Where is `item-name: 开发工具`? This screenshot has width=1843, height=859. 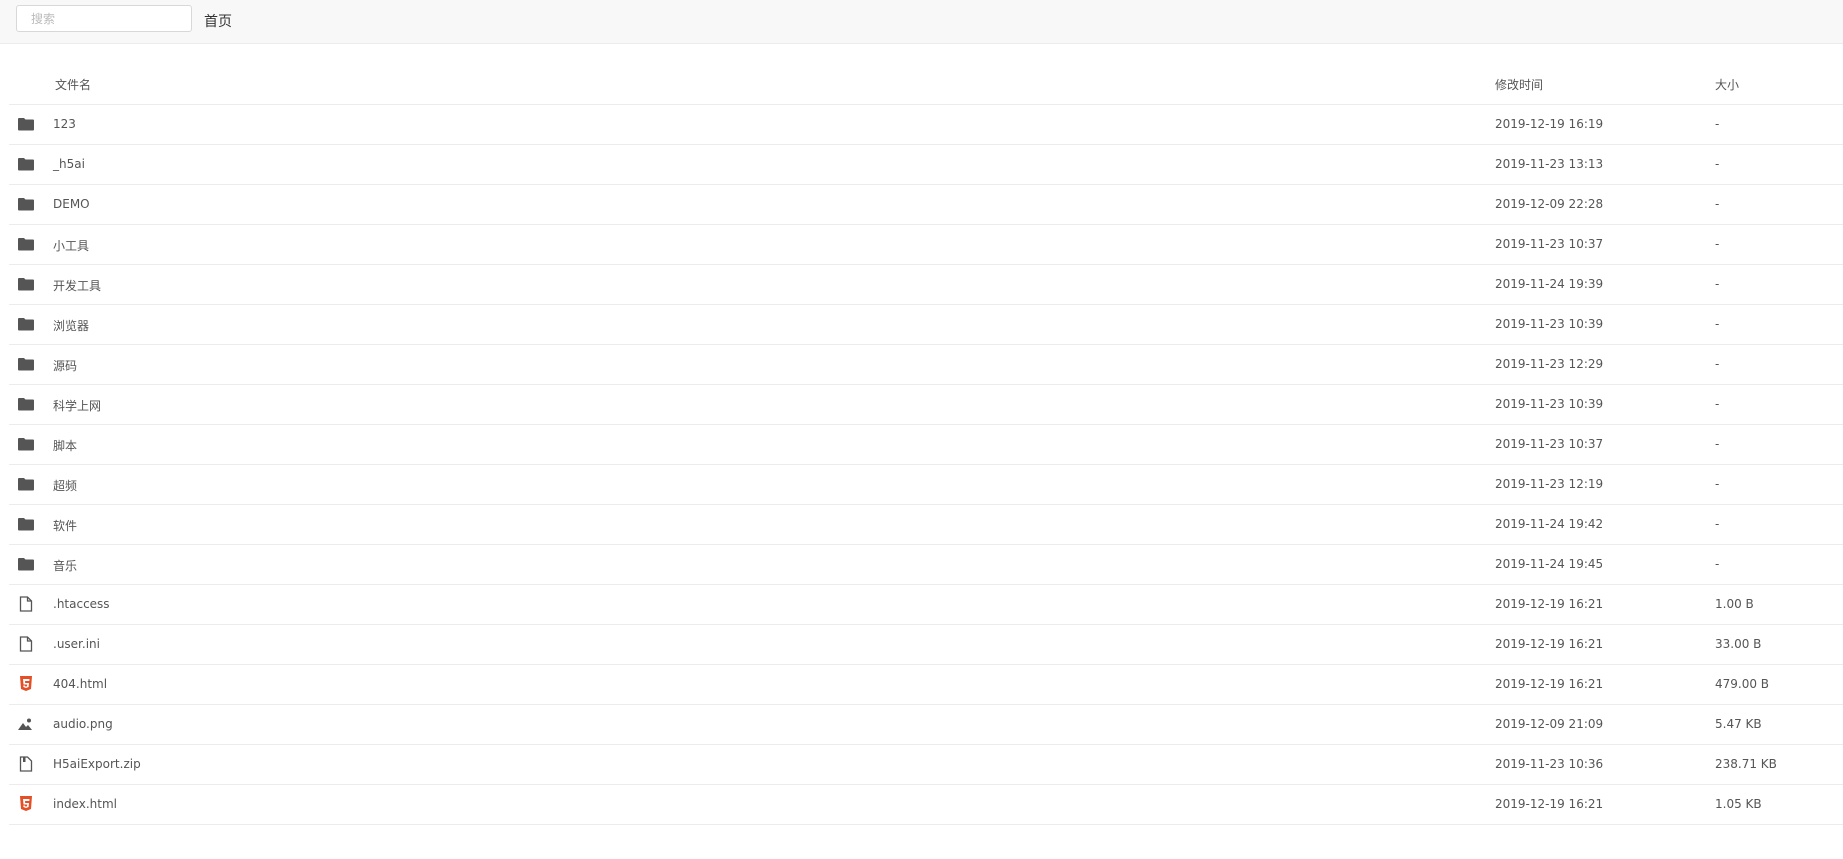 item-name: 开发工具 is located at coordinates (77, 285).